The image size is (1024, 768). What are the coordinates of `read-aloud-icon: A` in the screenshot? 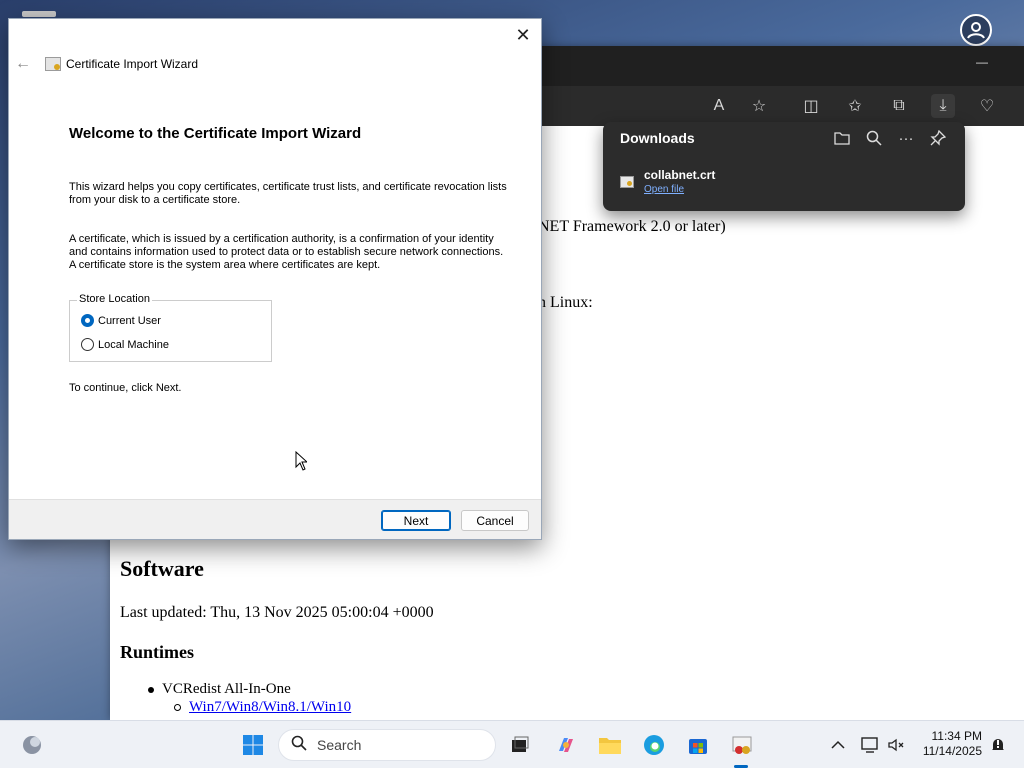 It's located at (719, 106).